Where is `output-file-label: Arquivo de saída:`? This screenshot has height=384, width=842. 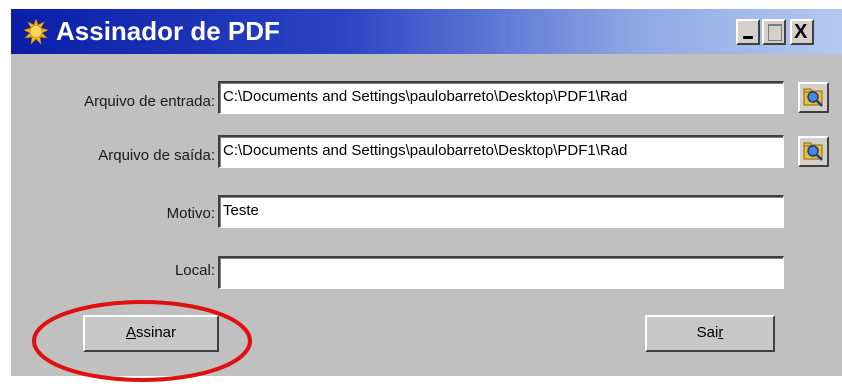
output-file-label: Arquivo de saída: is located at coordinates (156, 155).